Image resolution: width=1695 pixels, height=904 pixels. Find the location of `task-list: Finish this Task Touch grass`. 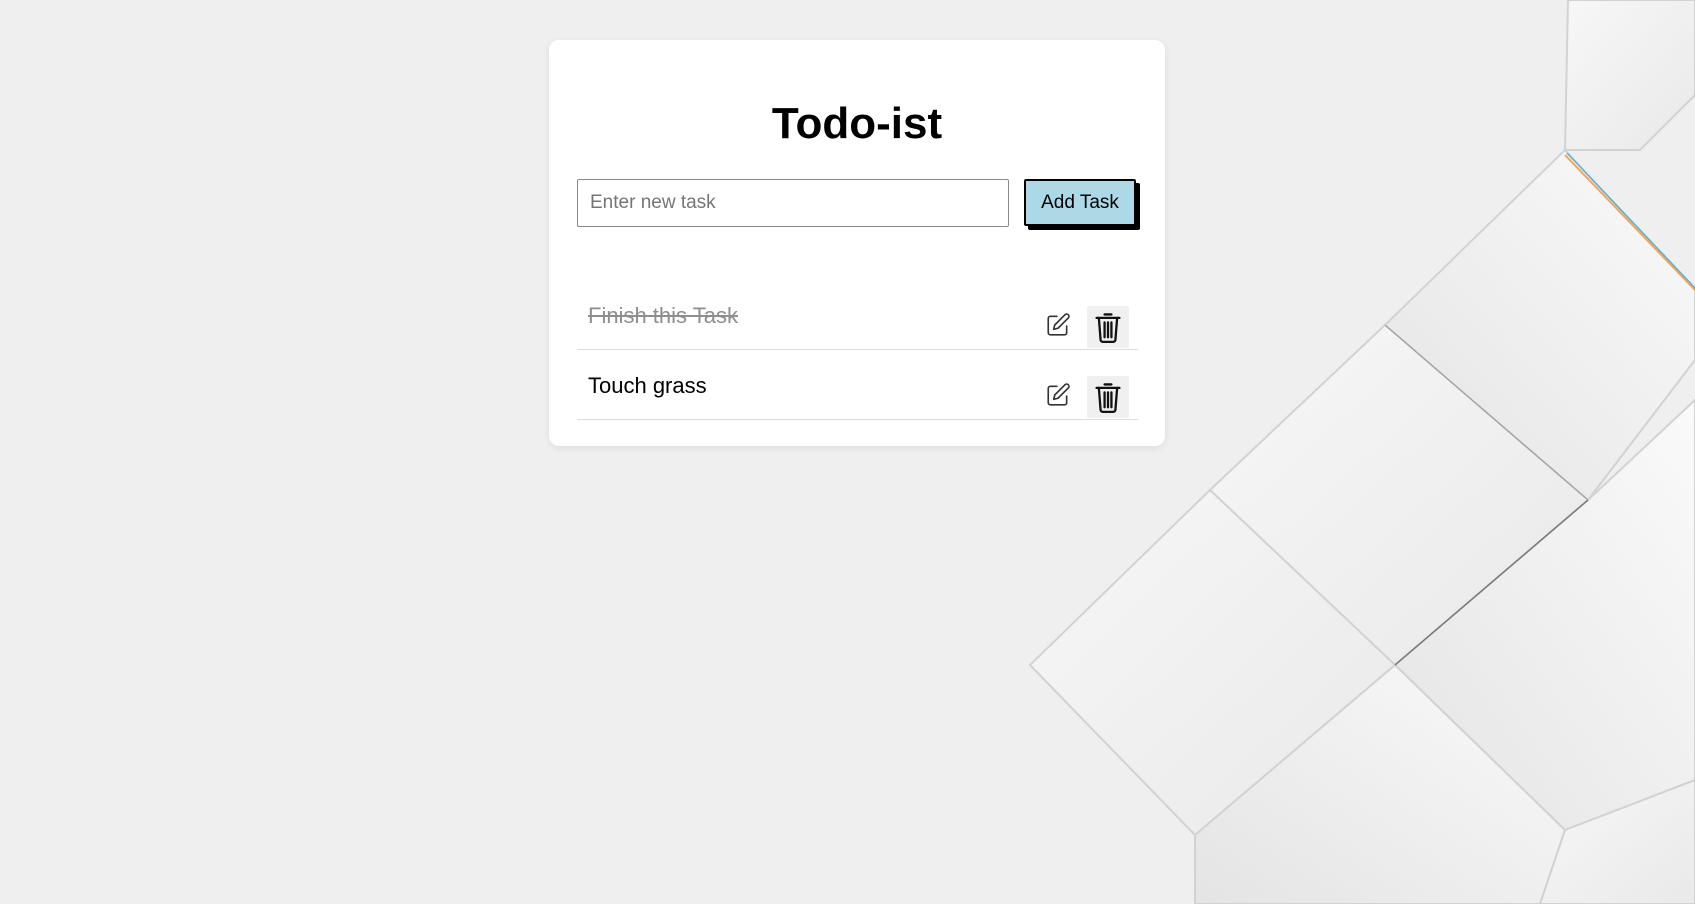

task-list: Finish this Task Touch grass is located at coordinates (857, 350).